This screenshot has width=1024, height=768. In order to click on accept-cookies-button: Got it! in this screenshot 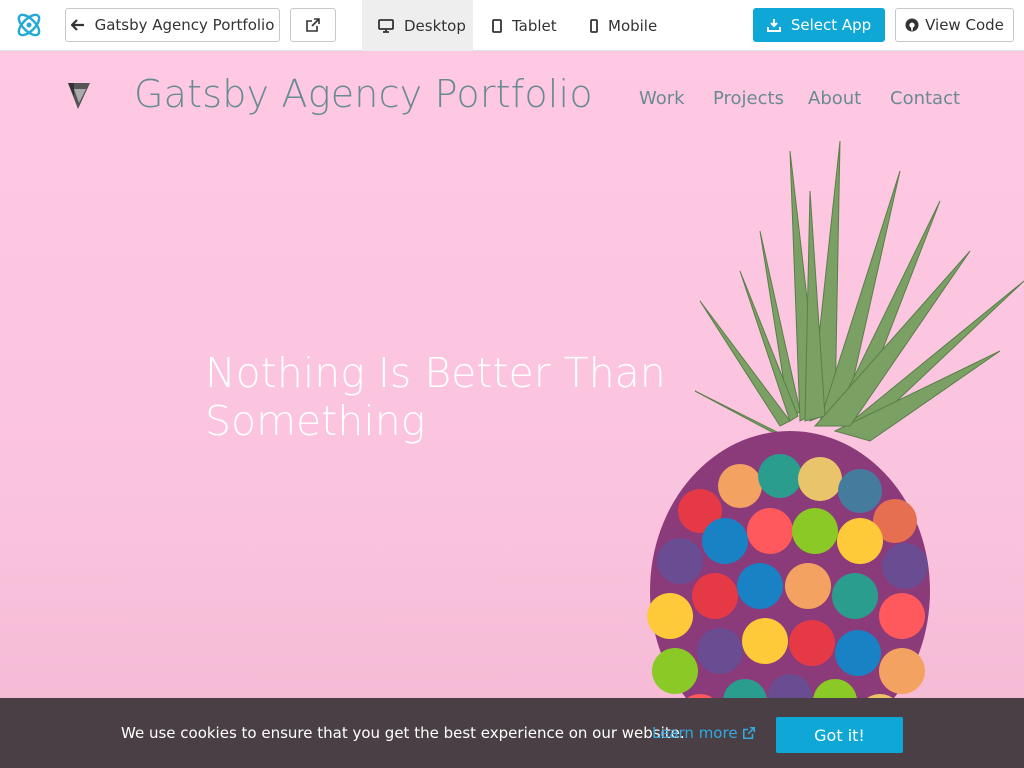, I will do `click(839, 735)`.